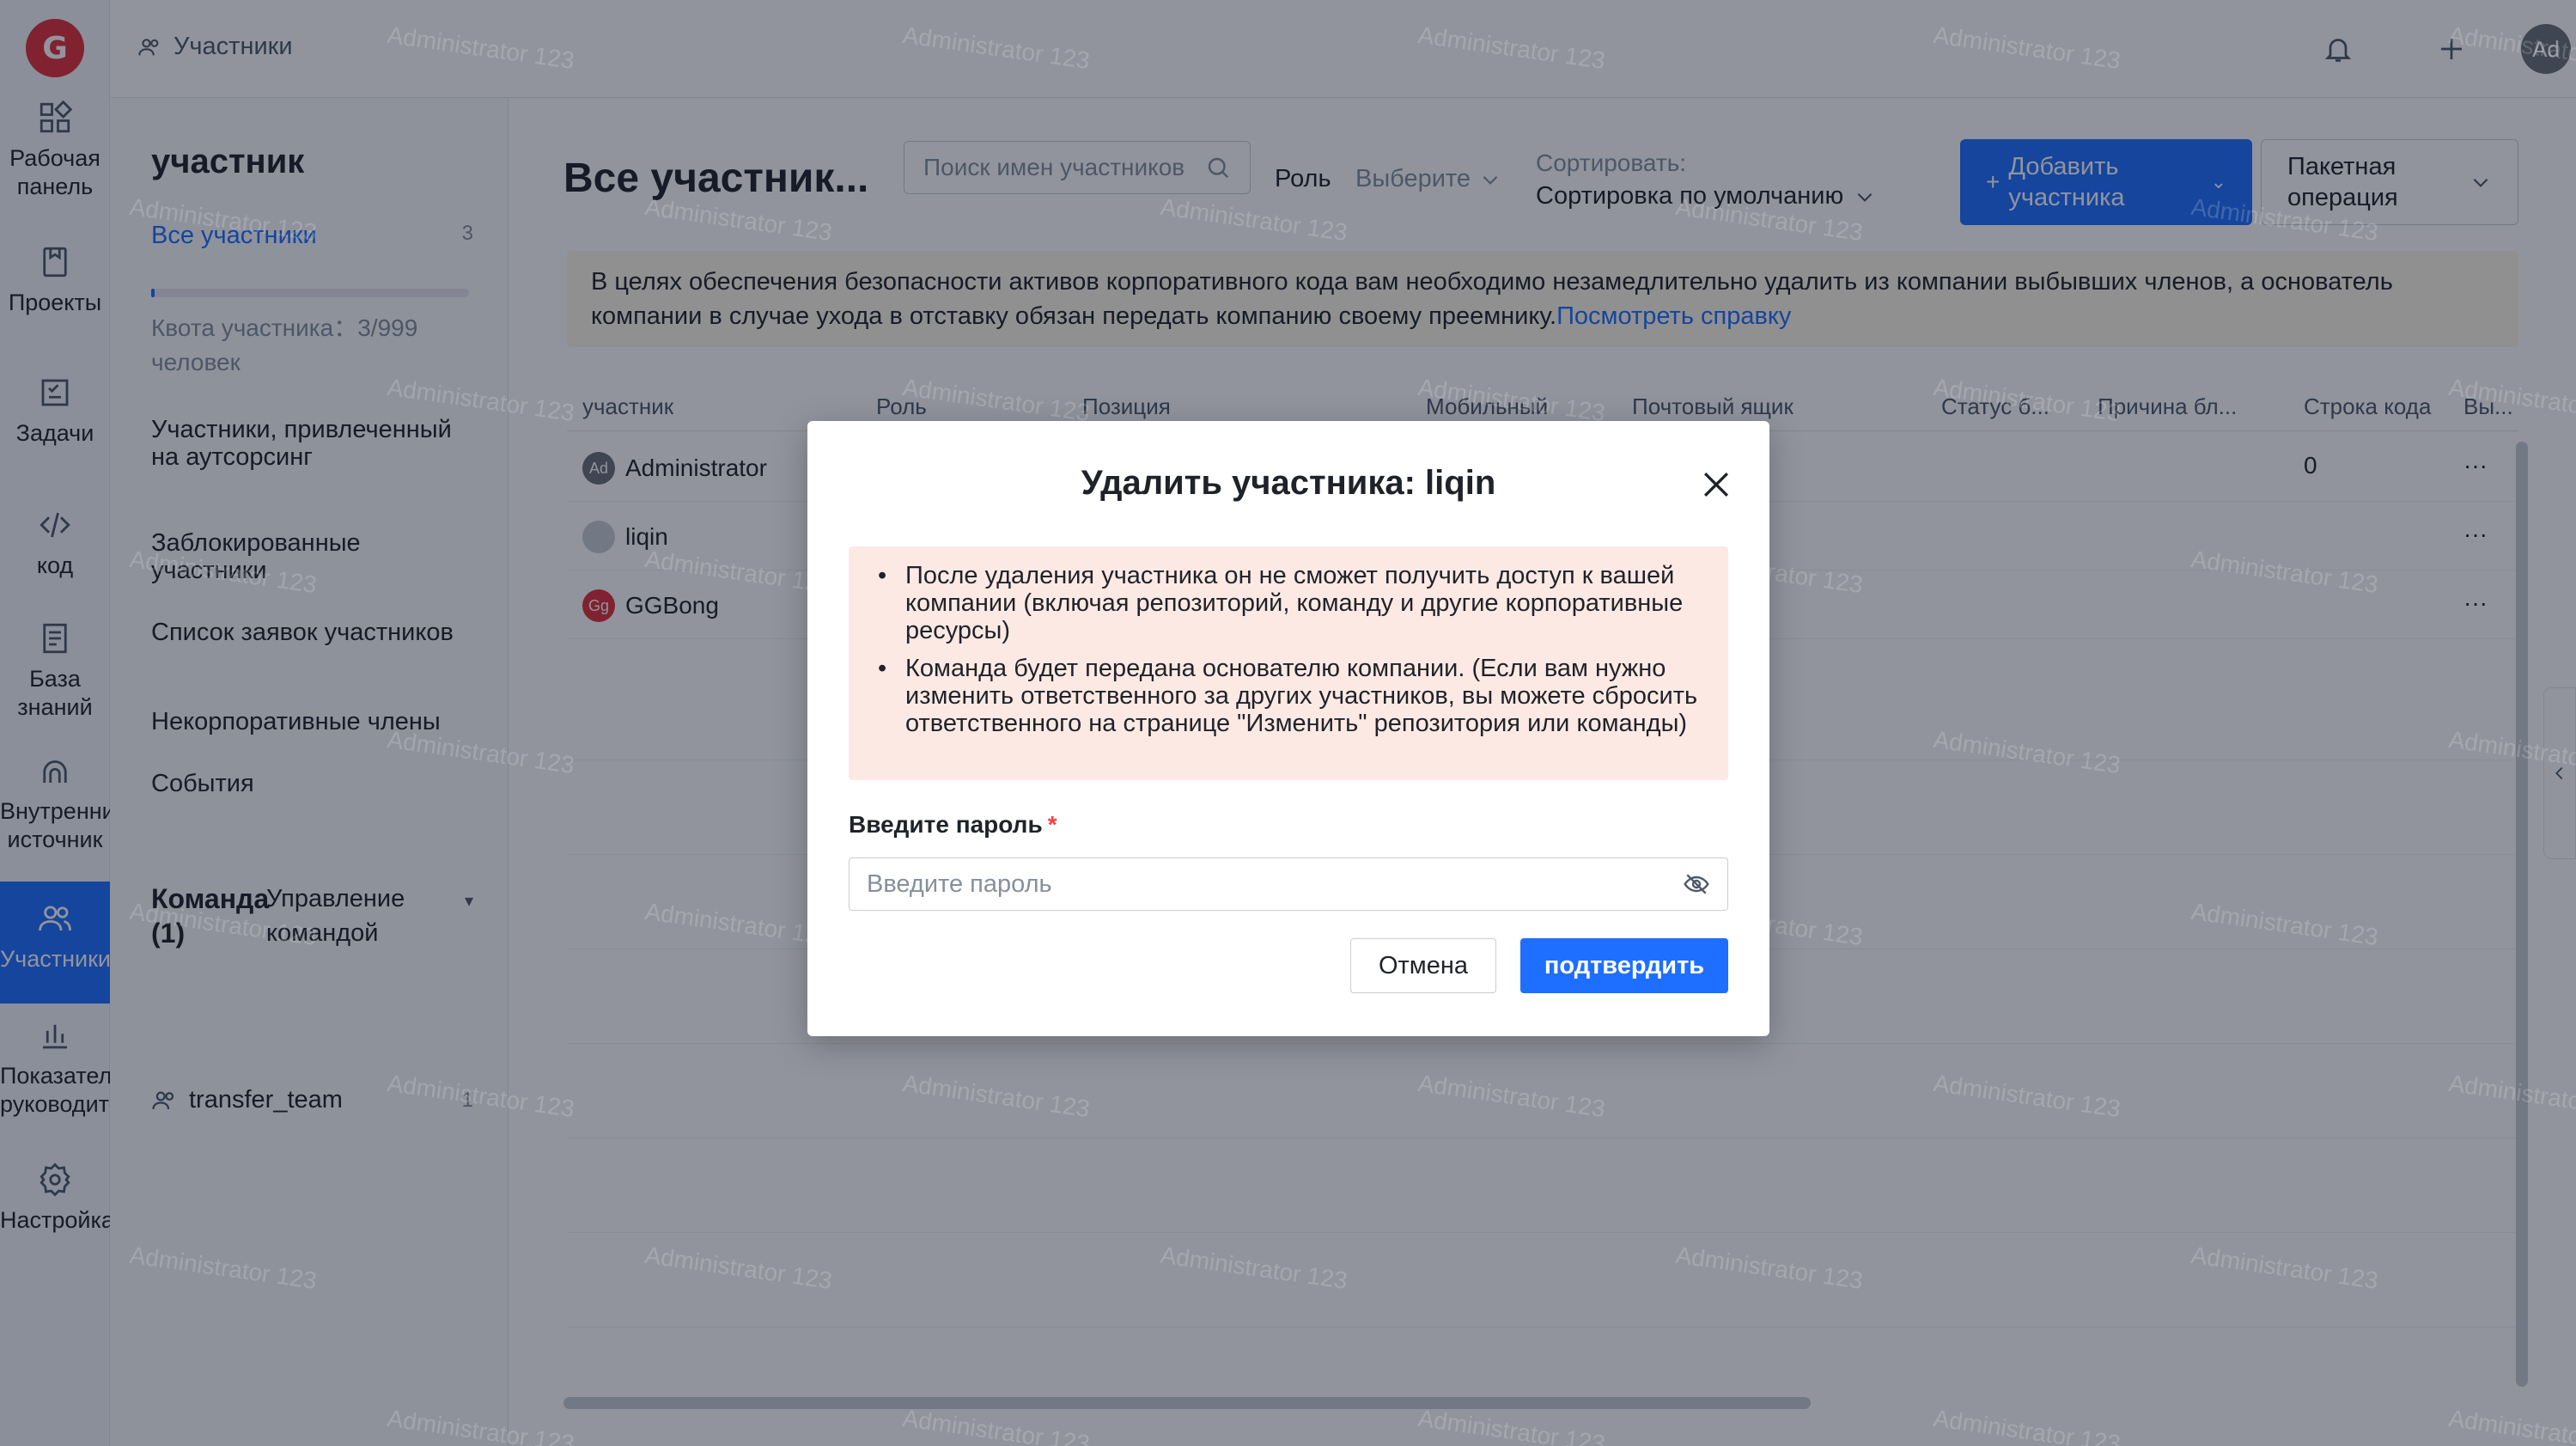 The height and width of the screenshot is (1446, 2576). I want to click on password-label: Введите пароль *, so click(953, 825).